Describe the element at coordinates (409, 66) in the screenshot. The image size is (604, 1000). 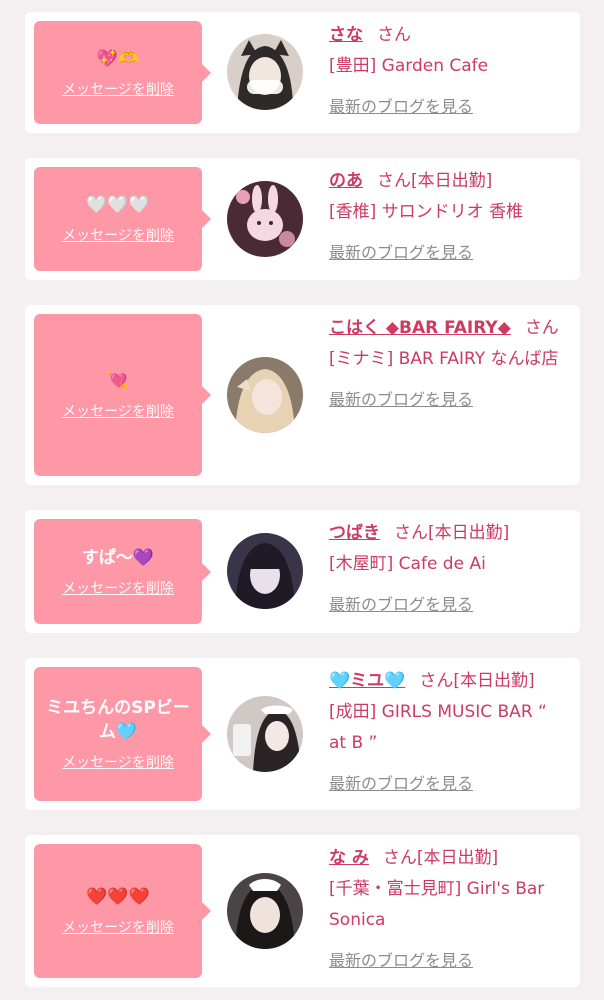
I see `shop-name: [豊田] Garden Cafe` at that location.